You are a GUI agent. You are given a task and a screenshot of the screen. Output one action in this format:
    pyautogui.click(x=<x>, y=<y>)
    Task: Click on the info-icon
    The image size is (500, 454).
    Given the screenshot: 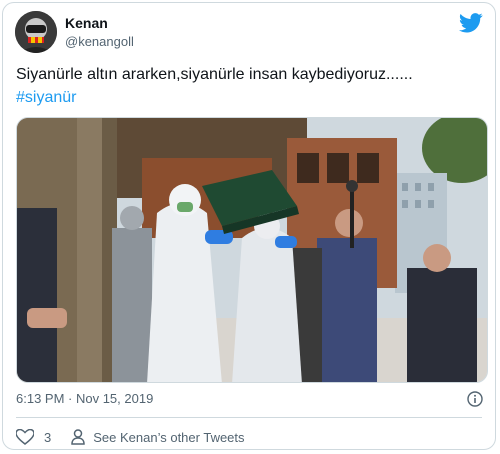 What is the action you would take?
    pyautogui.click(x=475, y=399)
    